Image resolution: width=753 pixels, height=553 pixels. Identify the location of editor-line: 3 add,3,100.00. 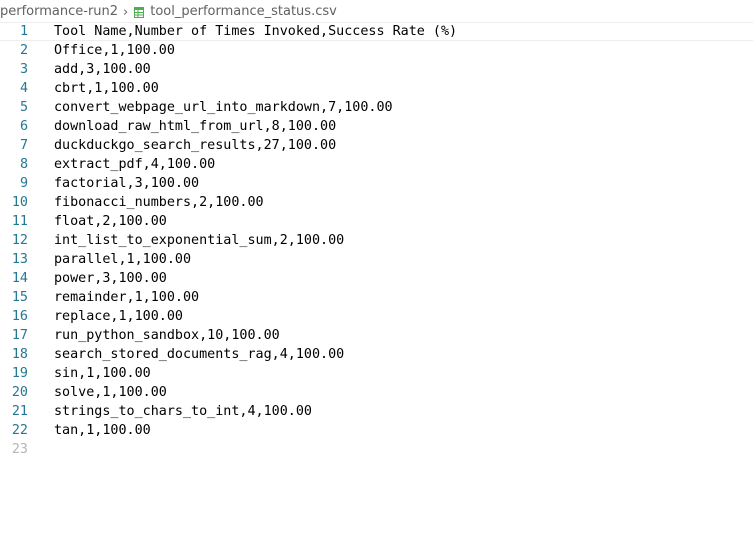
(376, 69).